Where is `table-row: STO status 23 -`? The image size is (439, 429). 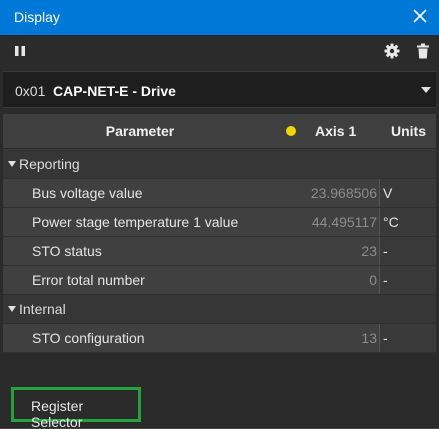 table-row: STO status 23 - is located at coordinates (219, 251).